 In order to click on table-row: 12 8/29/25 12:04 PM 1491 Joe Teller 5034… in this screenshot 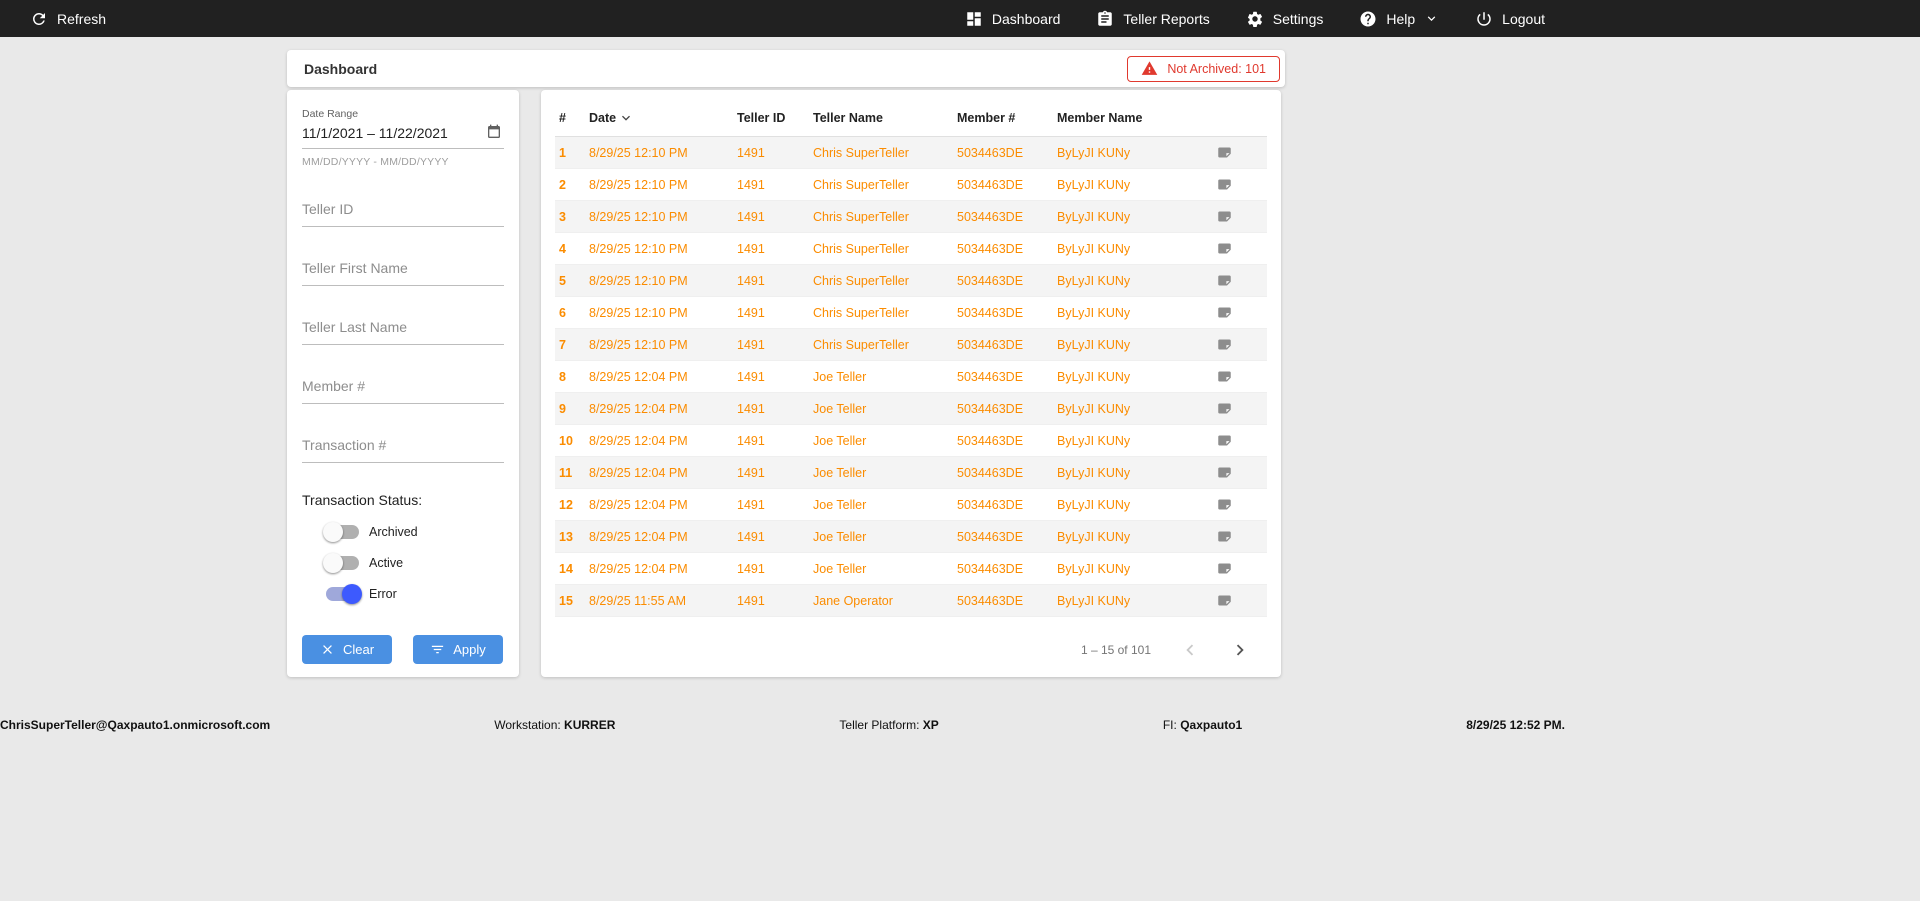, I will do `click(911, 504)`.